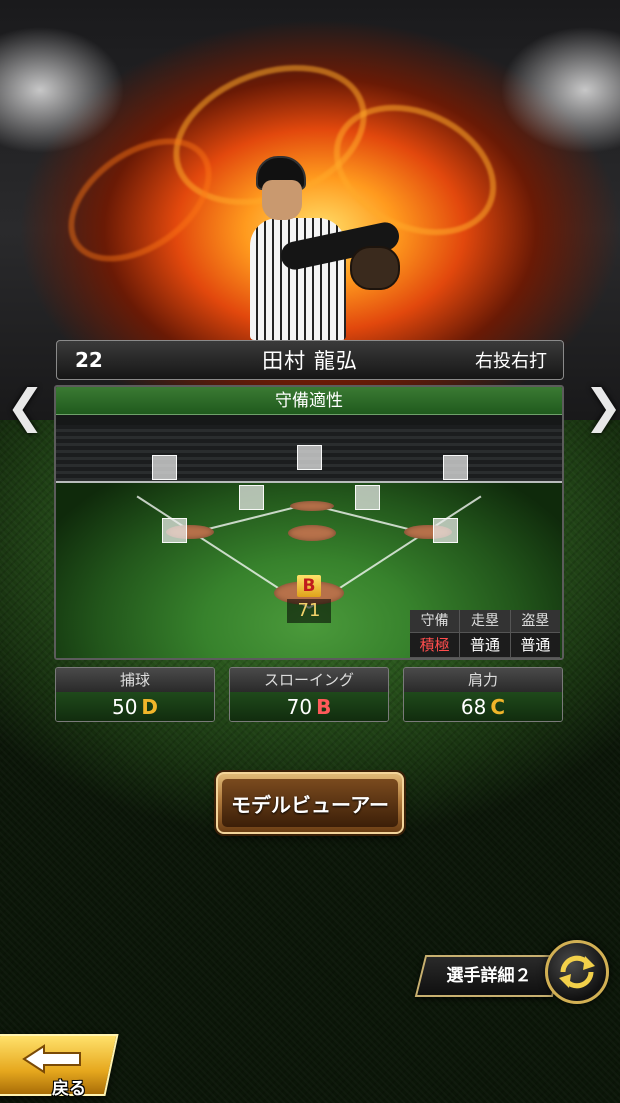 This screenshot has height=1103, width=620. Describe the element at coordinates (309, 680) in the screenshot. I see `stat-label: スローイング` at that location.